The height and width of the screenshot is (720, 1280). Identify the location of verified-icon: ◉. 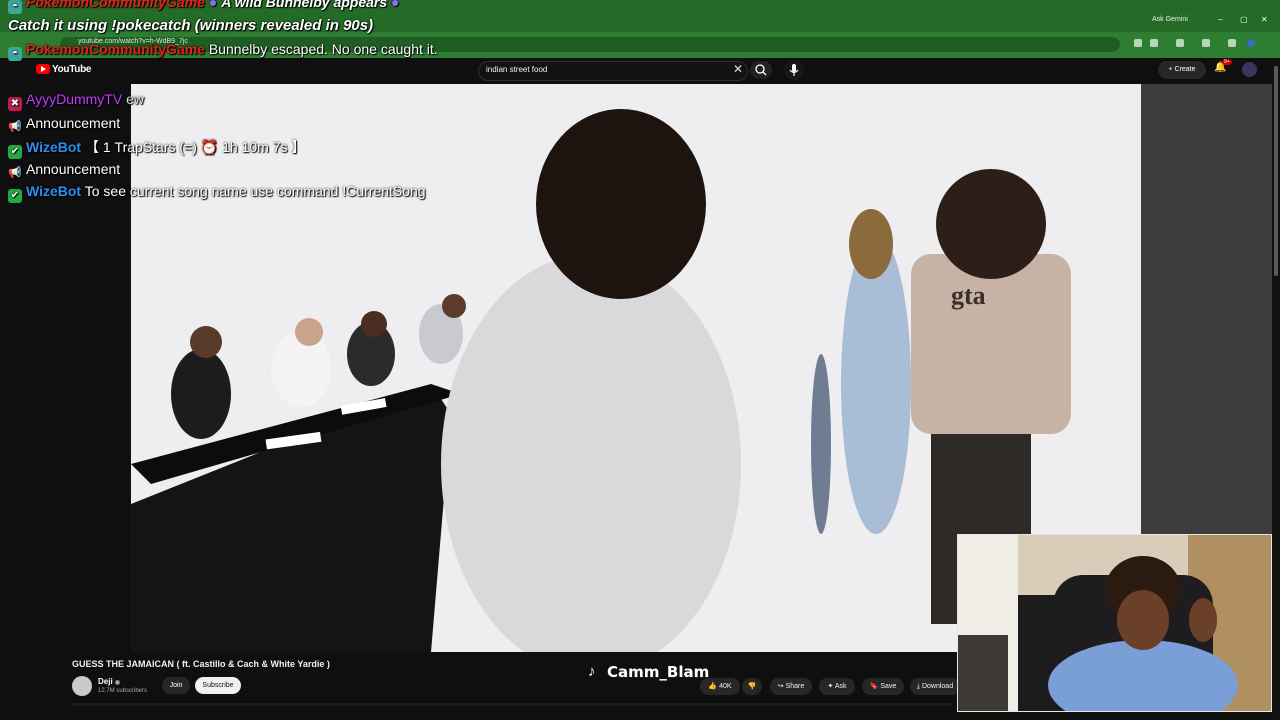
(117, 683).